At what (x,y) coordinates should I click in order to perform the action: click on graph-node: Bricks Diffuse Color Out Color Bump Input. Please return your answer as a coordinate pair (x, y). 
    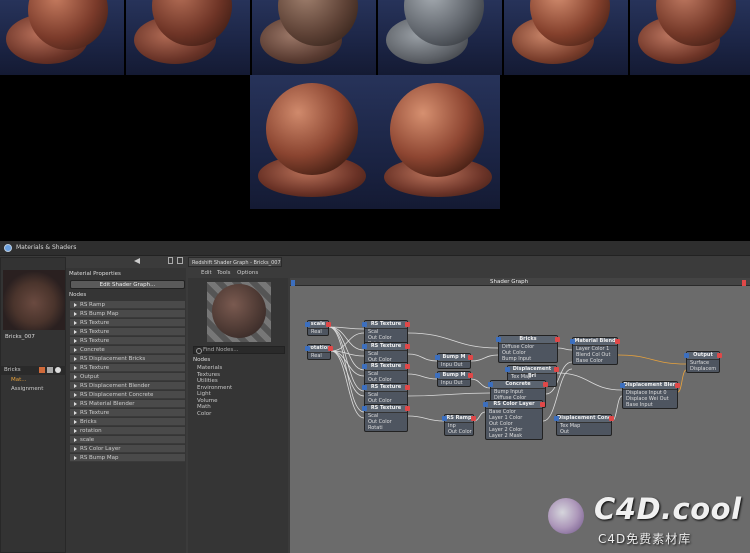
    Looking at the image, I should click on (528, 349).